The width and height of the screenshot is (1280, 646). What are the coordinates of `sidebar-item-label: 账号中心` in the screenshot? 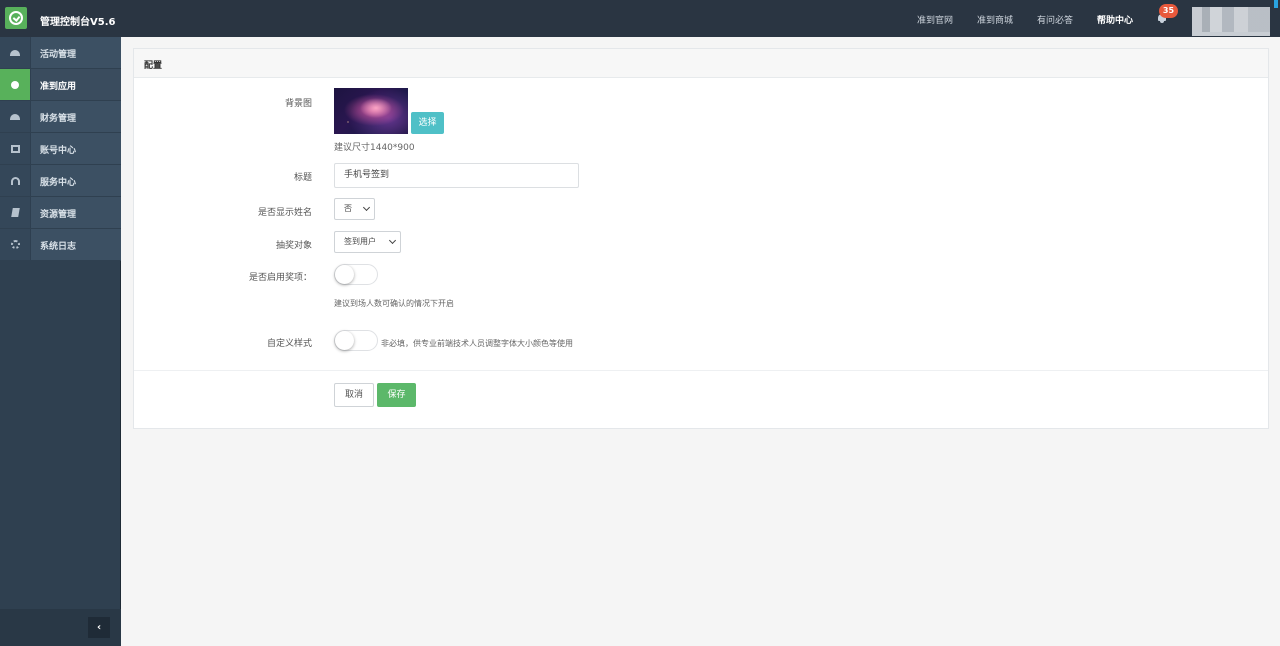 It's located at (58, 151).